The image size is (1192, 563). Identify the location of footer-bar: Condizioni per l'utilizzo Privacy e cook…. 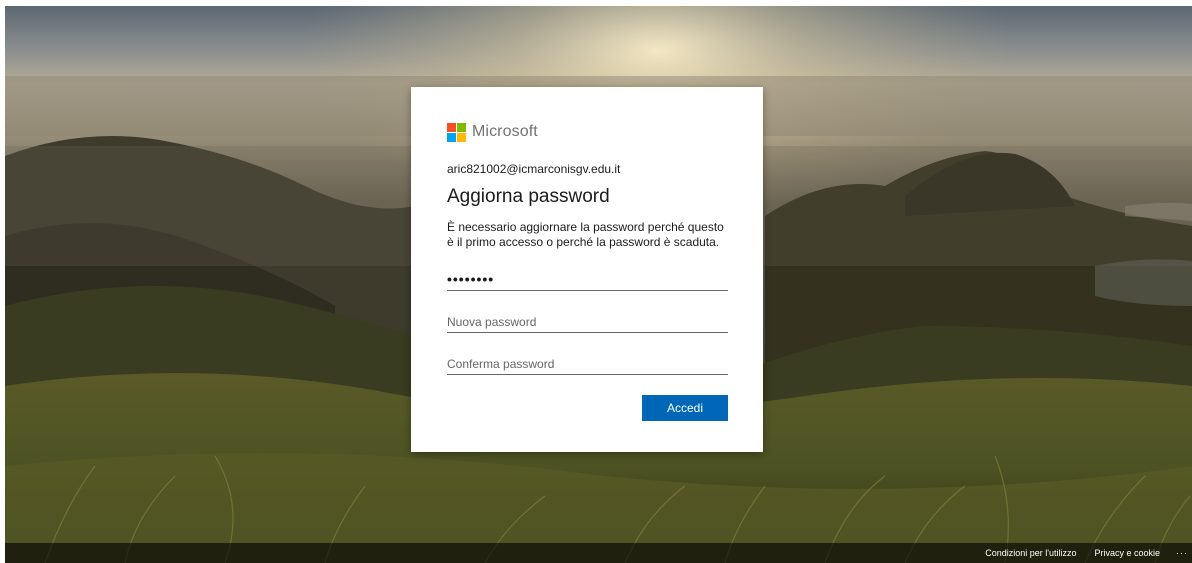
(598, 553).